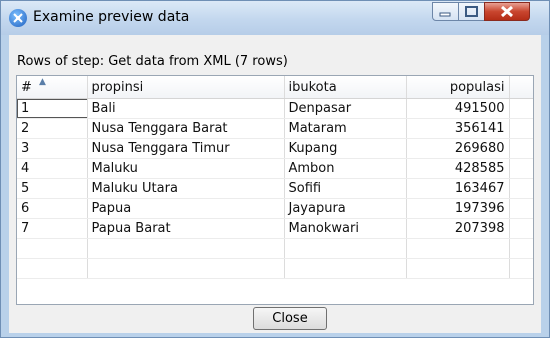  What do you see at coordinates (458, 87) in the screenshot?
I see `column-header-populasi: populasi` at bounding box center [458, 87].